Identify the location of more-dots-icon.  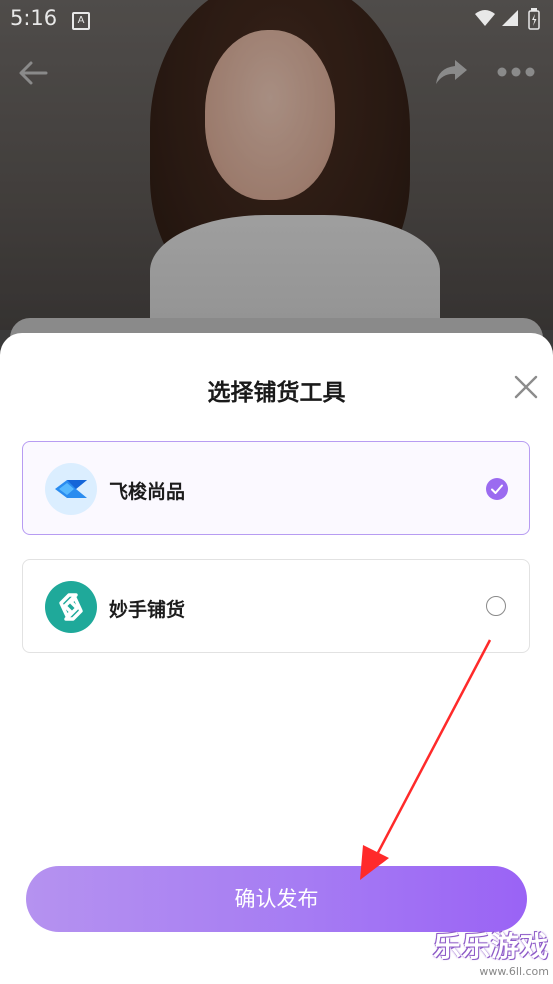
(516, 72).